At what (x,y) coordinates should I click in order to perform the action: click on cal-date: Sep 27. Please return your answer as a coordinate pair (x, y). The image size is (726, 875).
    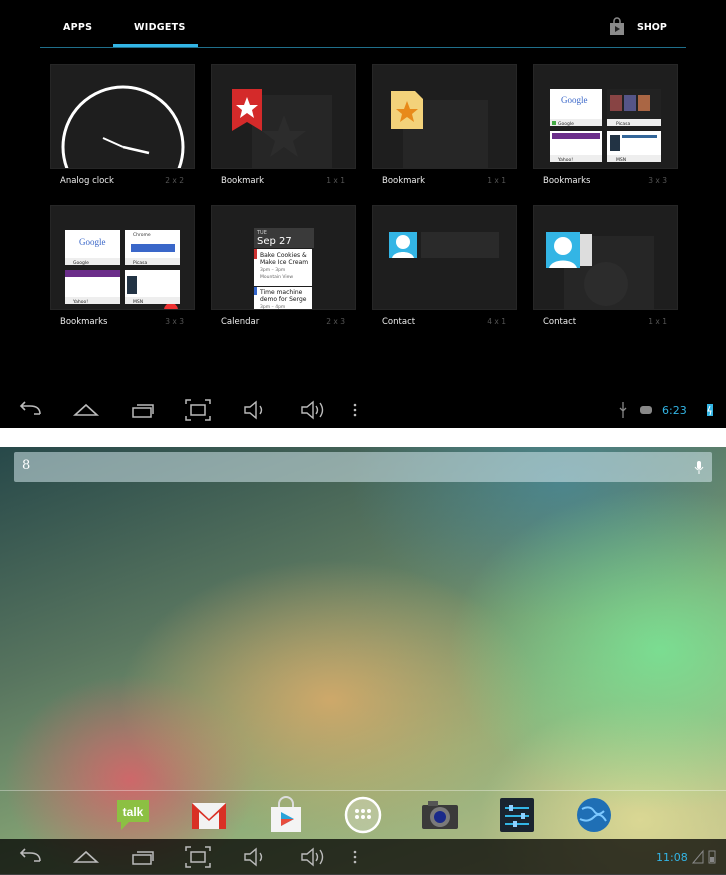
    Looking at the image, I should click on (274, 241).